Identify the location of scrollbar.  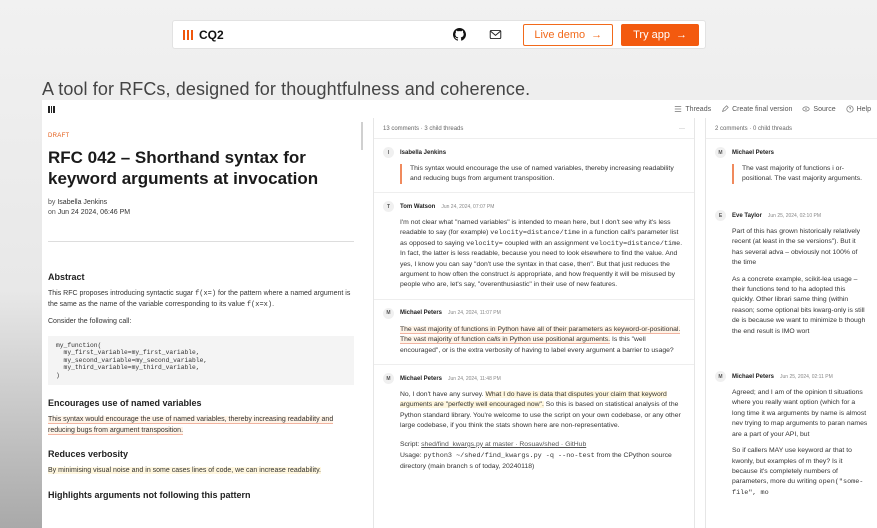
(362, 136).